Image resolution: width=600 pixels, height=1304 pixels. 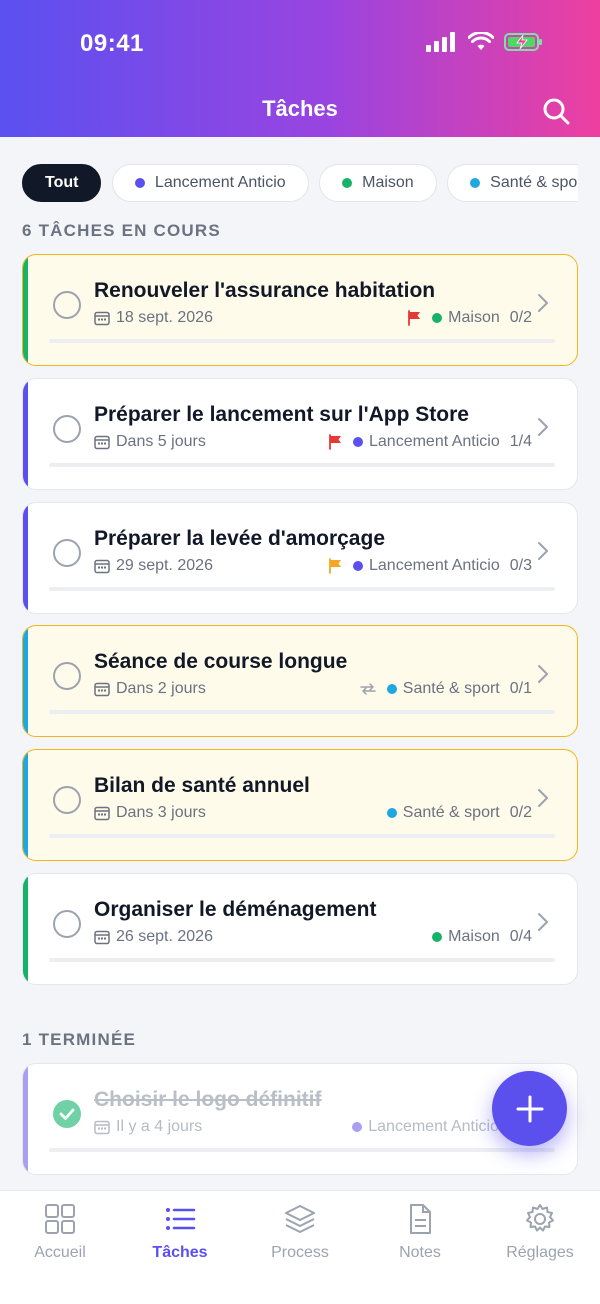 I want to click on task-due: 26 sept. 2026, so click(x=153, y=937).